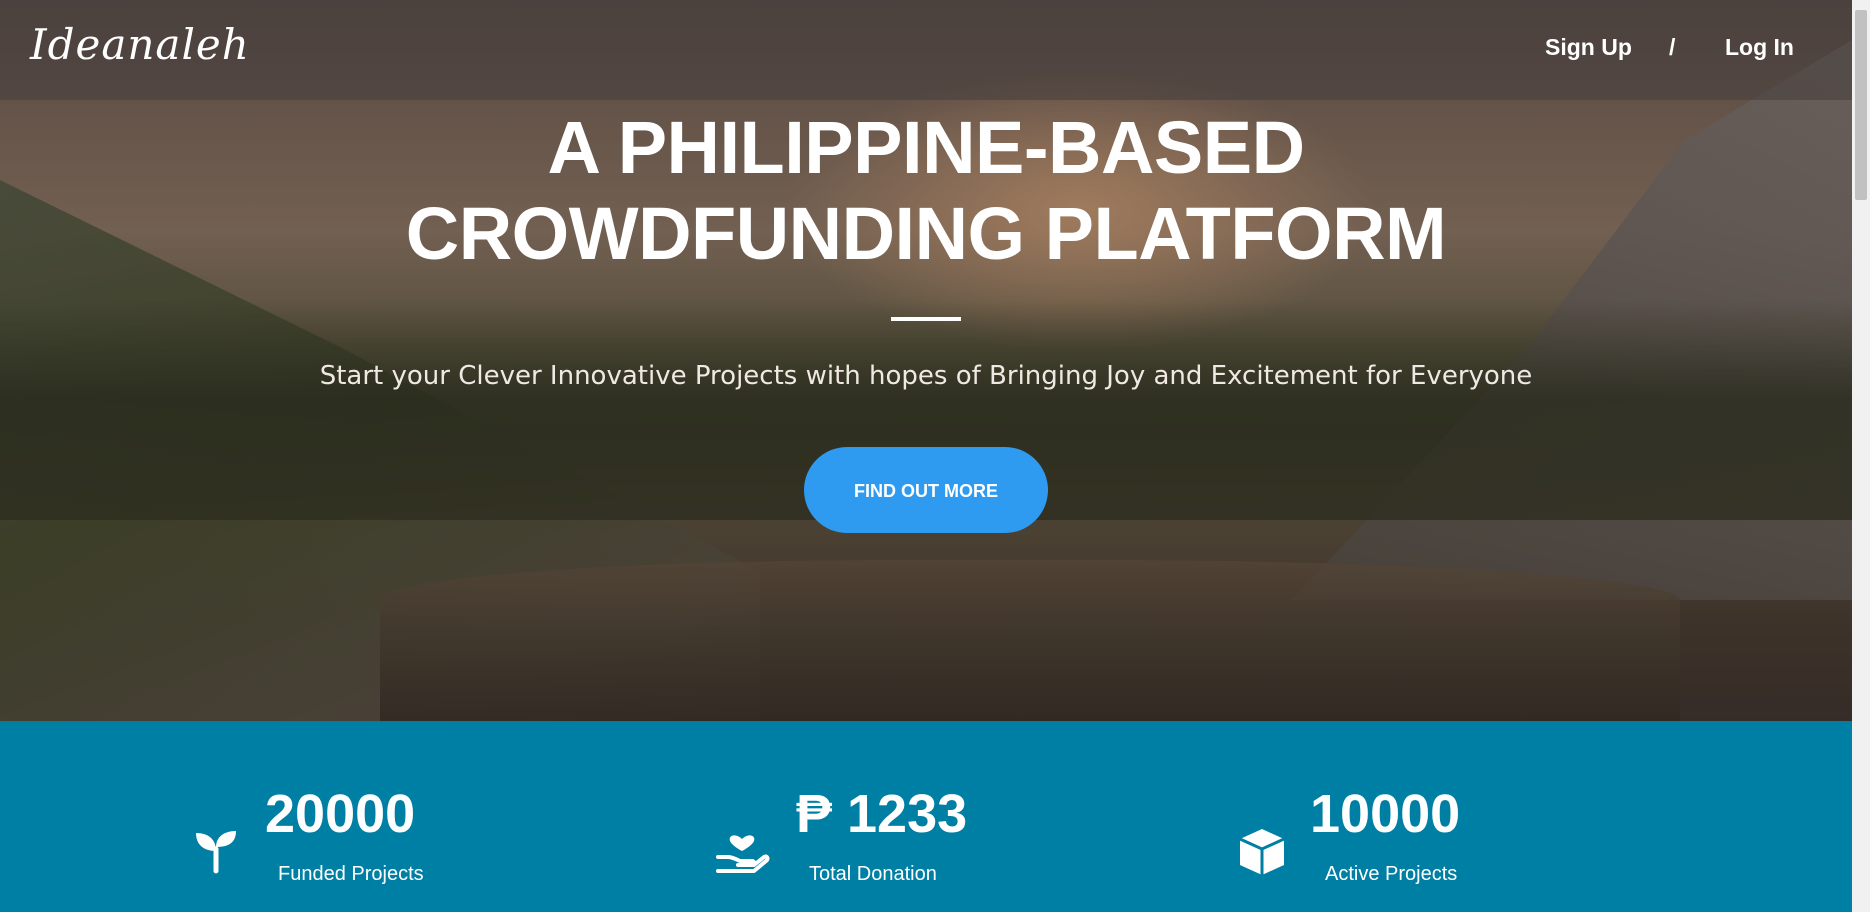 The width and height of the screenshot is (1870, 912). What do you see at coordinates (882, 814) in the screenshot?
I see `stat-value: ₱ 1233` at bounding box center [882, 814].